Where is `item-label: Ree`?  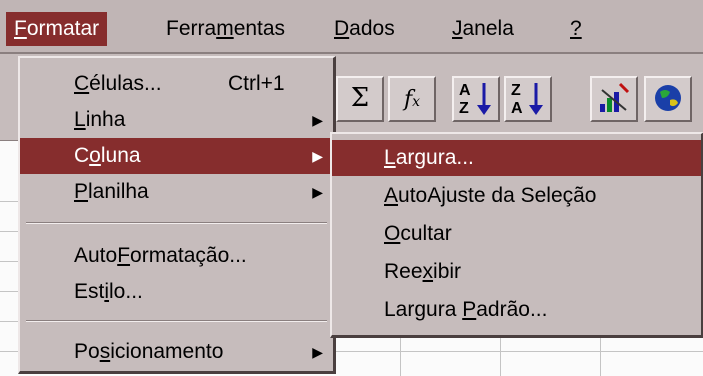 item-label: Ree is located at coordinates (403, 271).